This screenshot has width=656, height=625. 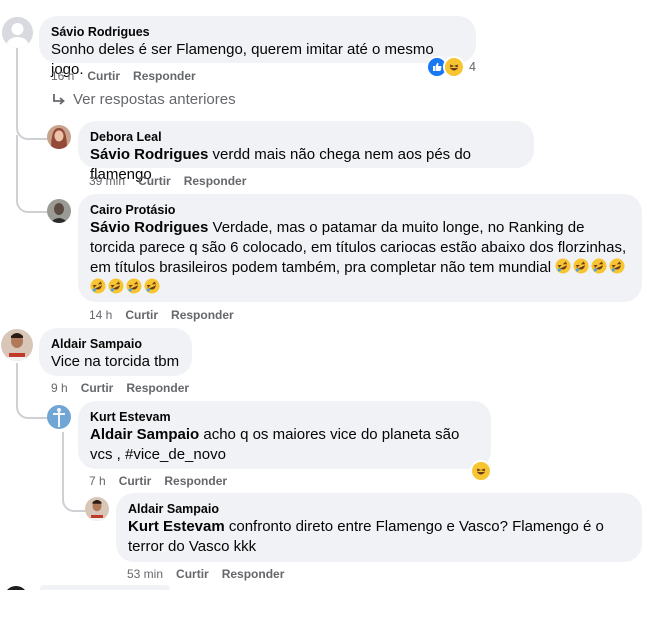 I want to click on reaction-summary, so click(x=481, y=471).